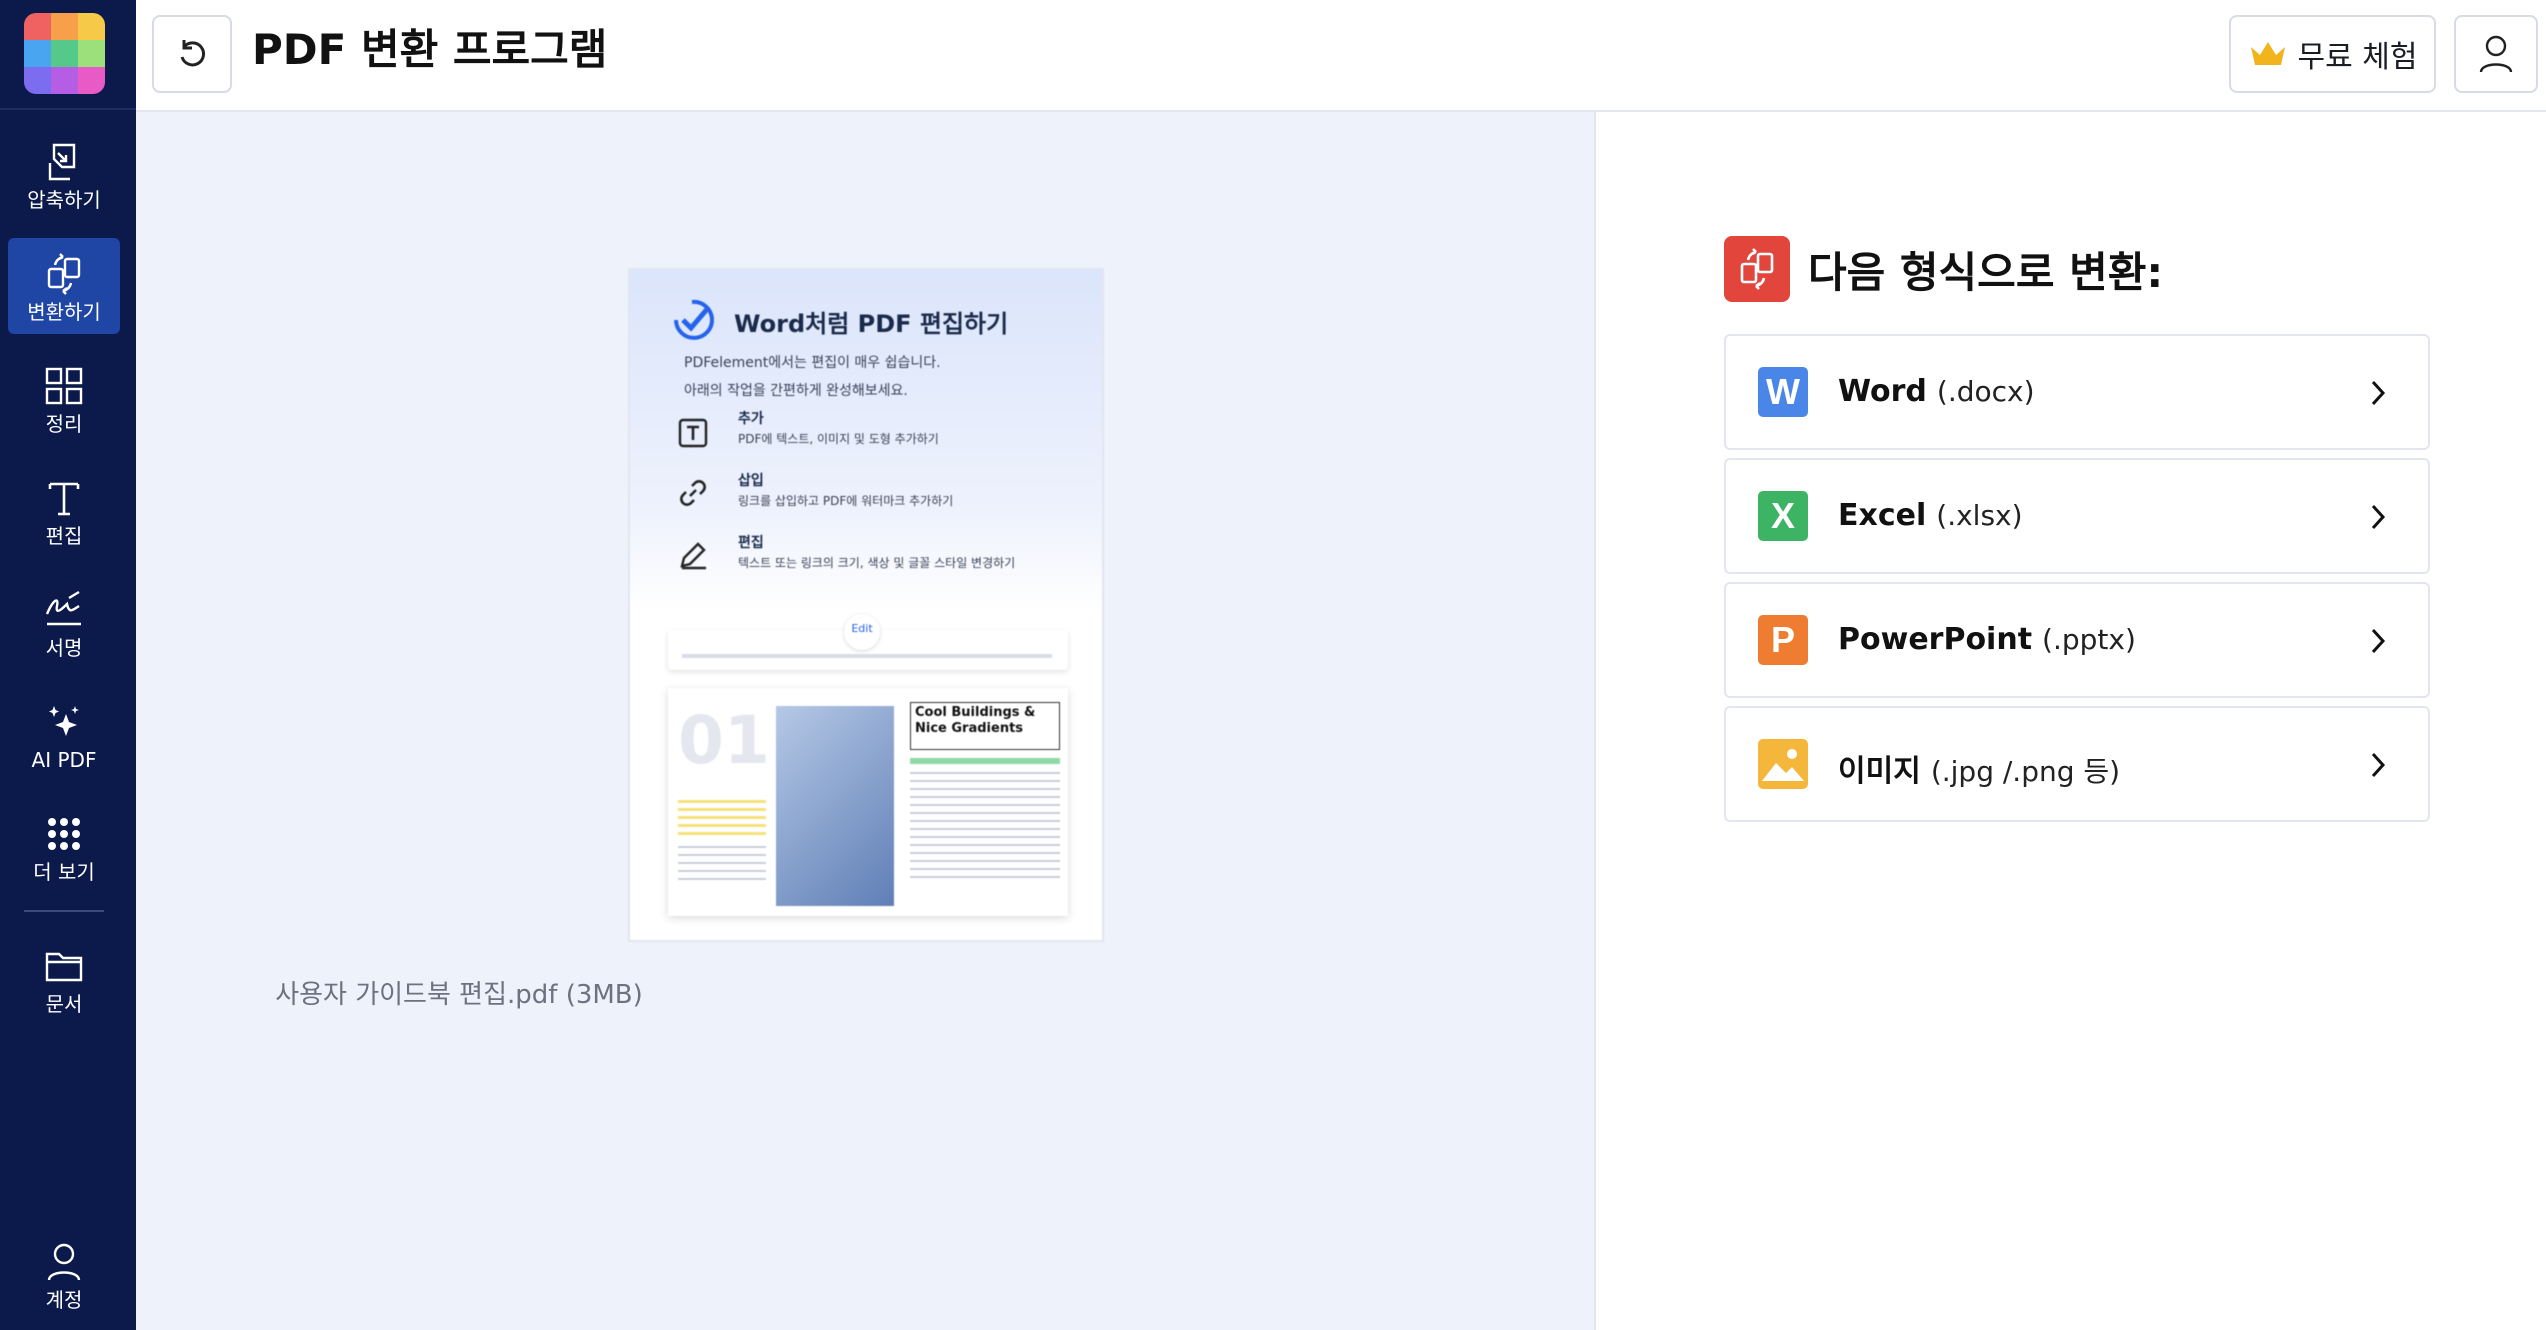 Image resolution: width=2546 pixels, height=1330 pixels. I want to click on sidebar-item-organize: 정리, so click(64, 398).